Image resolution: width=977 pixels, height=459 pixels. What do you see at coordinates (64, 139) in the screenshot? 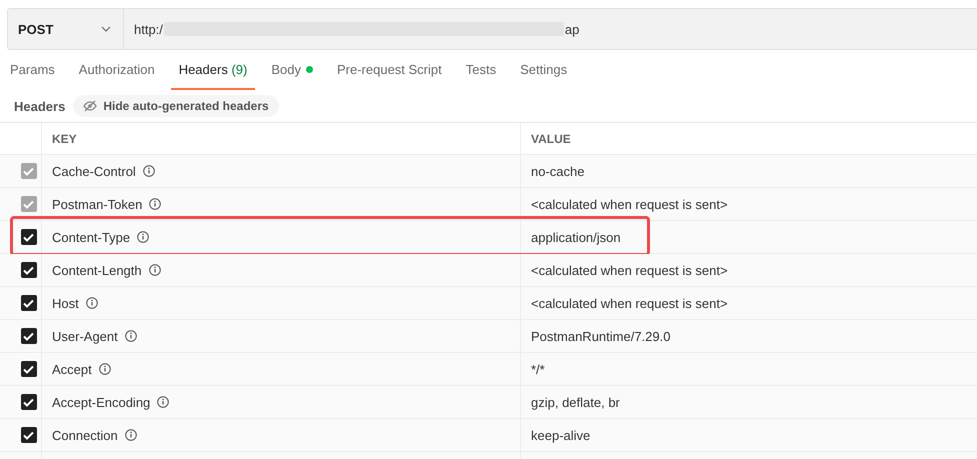
I see `column-header: KEY` at bounding box center [64, 139].